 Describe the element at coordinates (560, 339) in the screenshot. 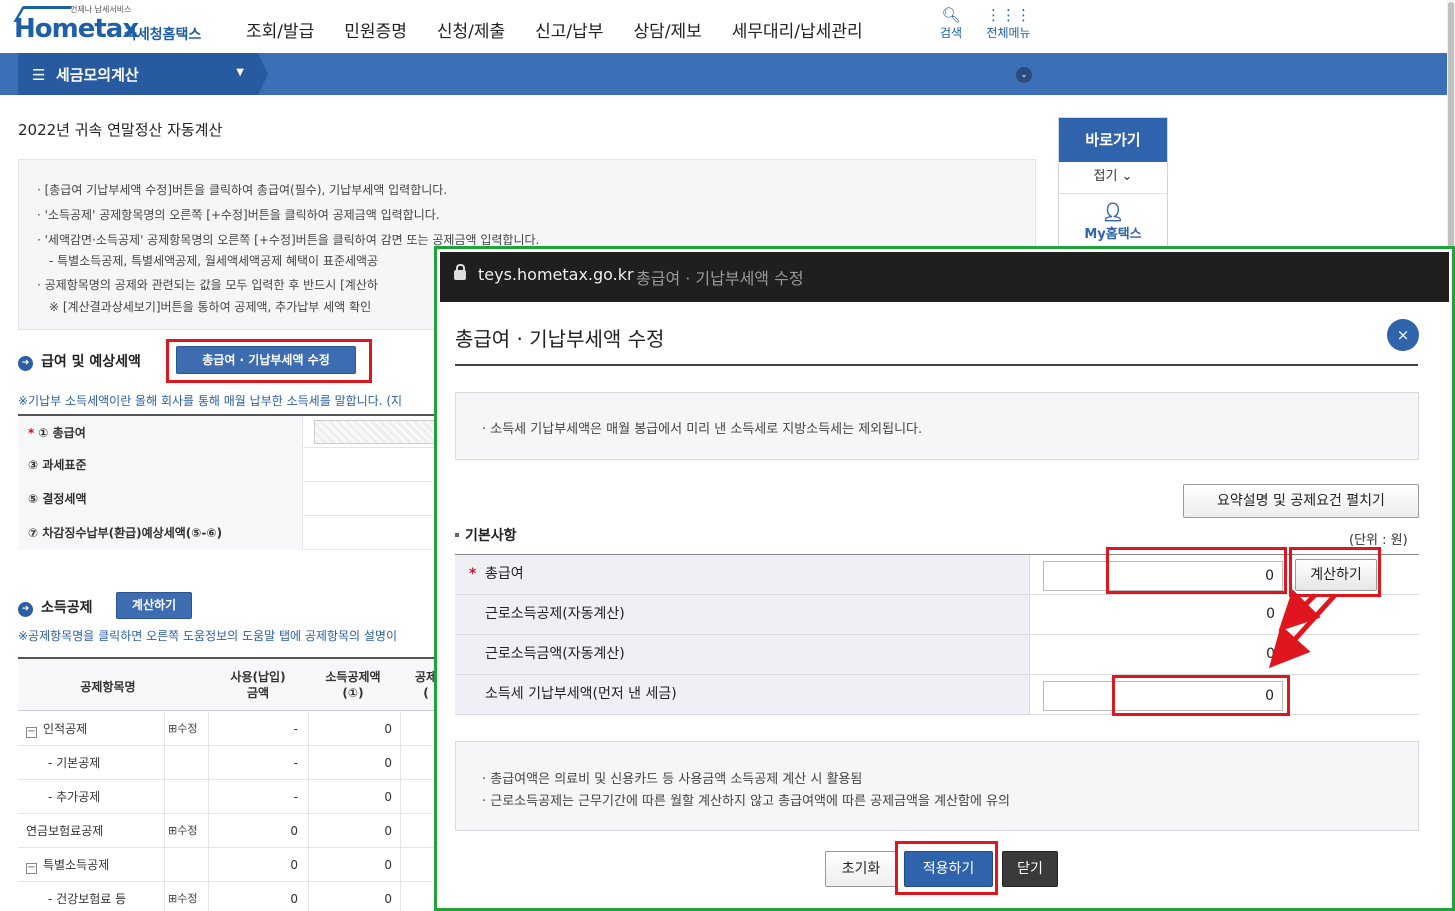

I see `popup-heading: 총급여 · 기납부세액 수정` at that location.